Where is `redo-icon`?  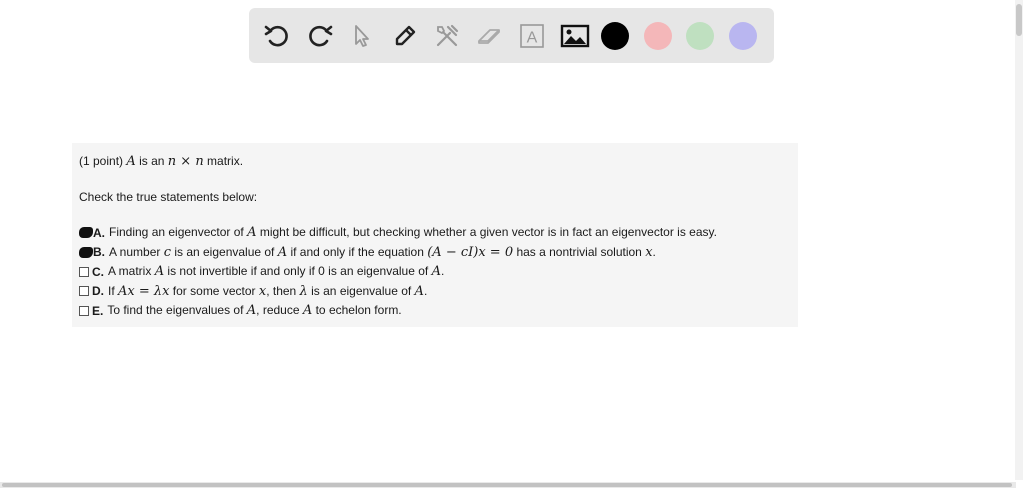 redo-icon is located at coordinates (320, 35).